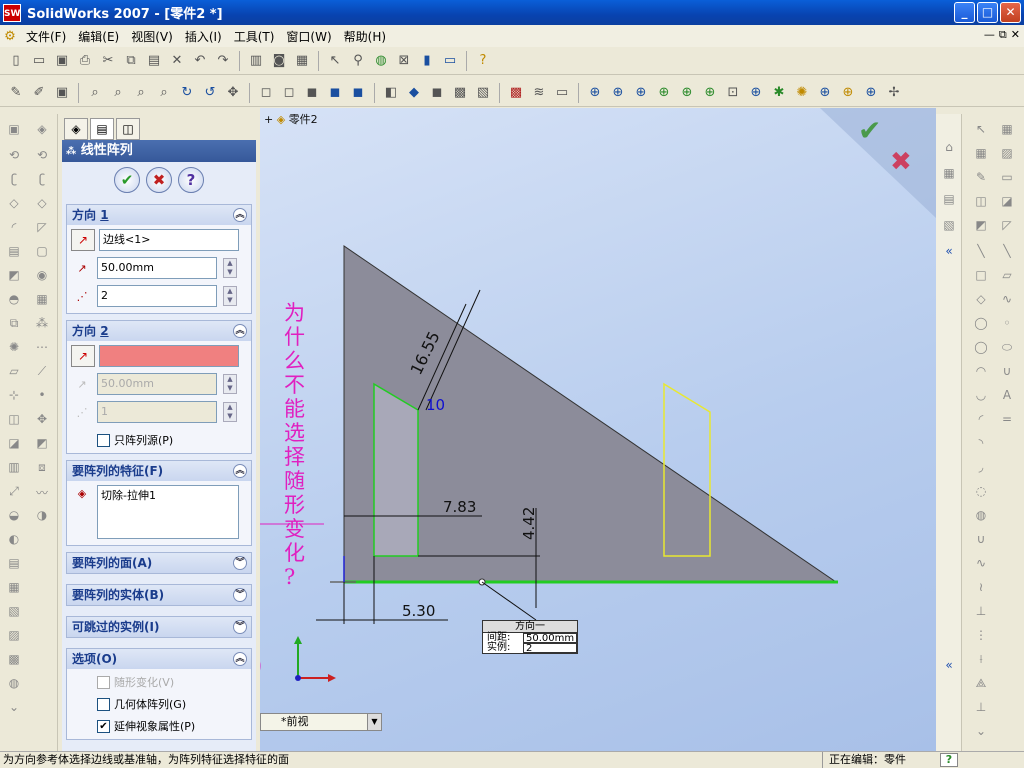 This screenshot has height=768, width=1024. Describe the element at coordinates (1003, 35) in the screenshot. I see `doc-restore-button: ⧉` at that location.